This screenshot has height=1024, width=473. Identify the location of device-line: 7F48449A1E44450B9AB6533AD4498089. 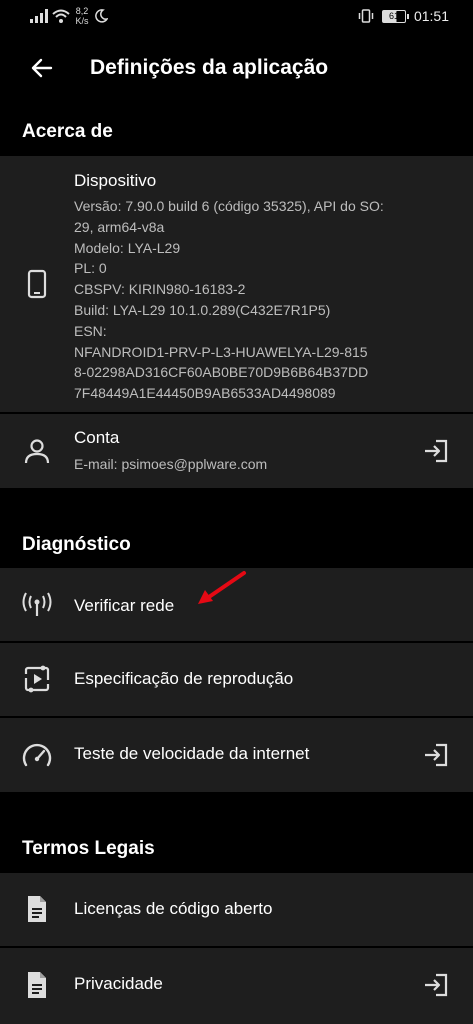
(205, 393).